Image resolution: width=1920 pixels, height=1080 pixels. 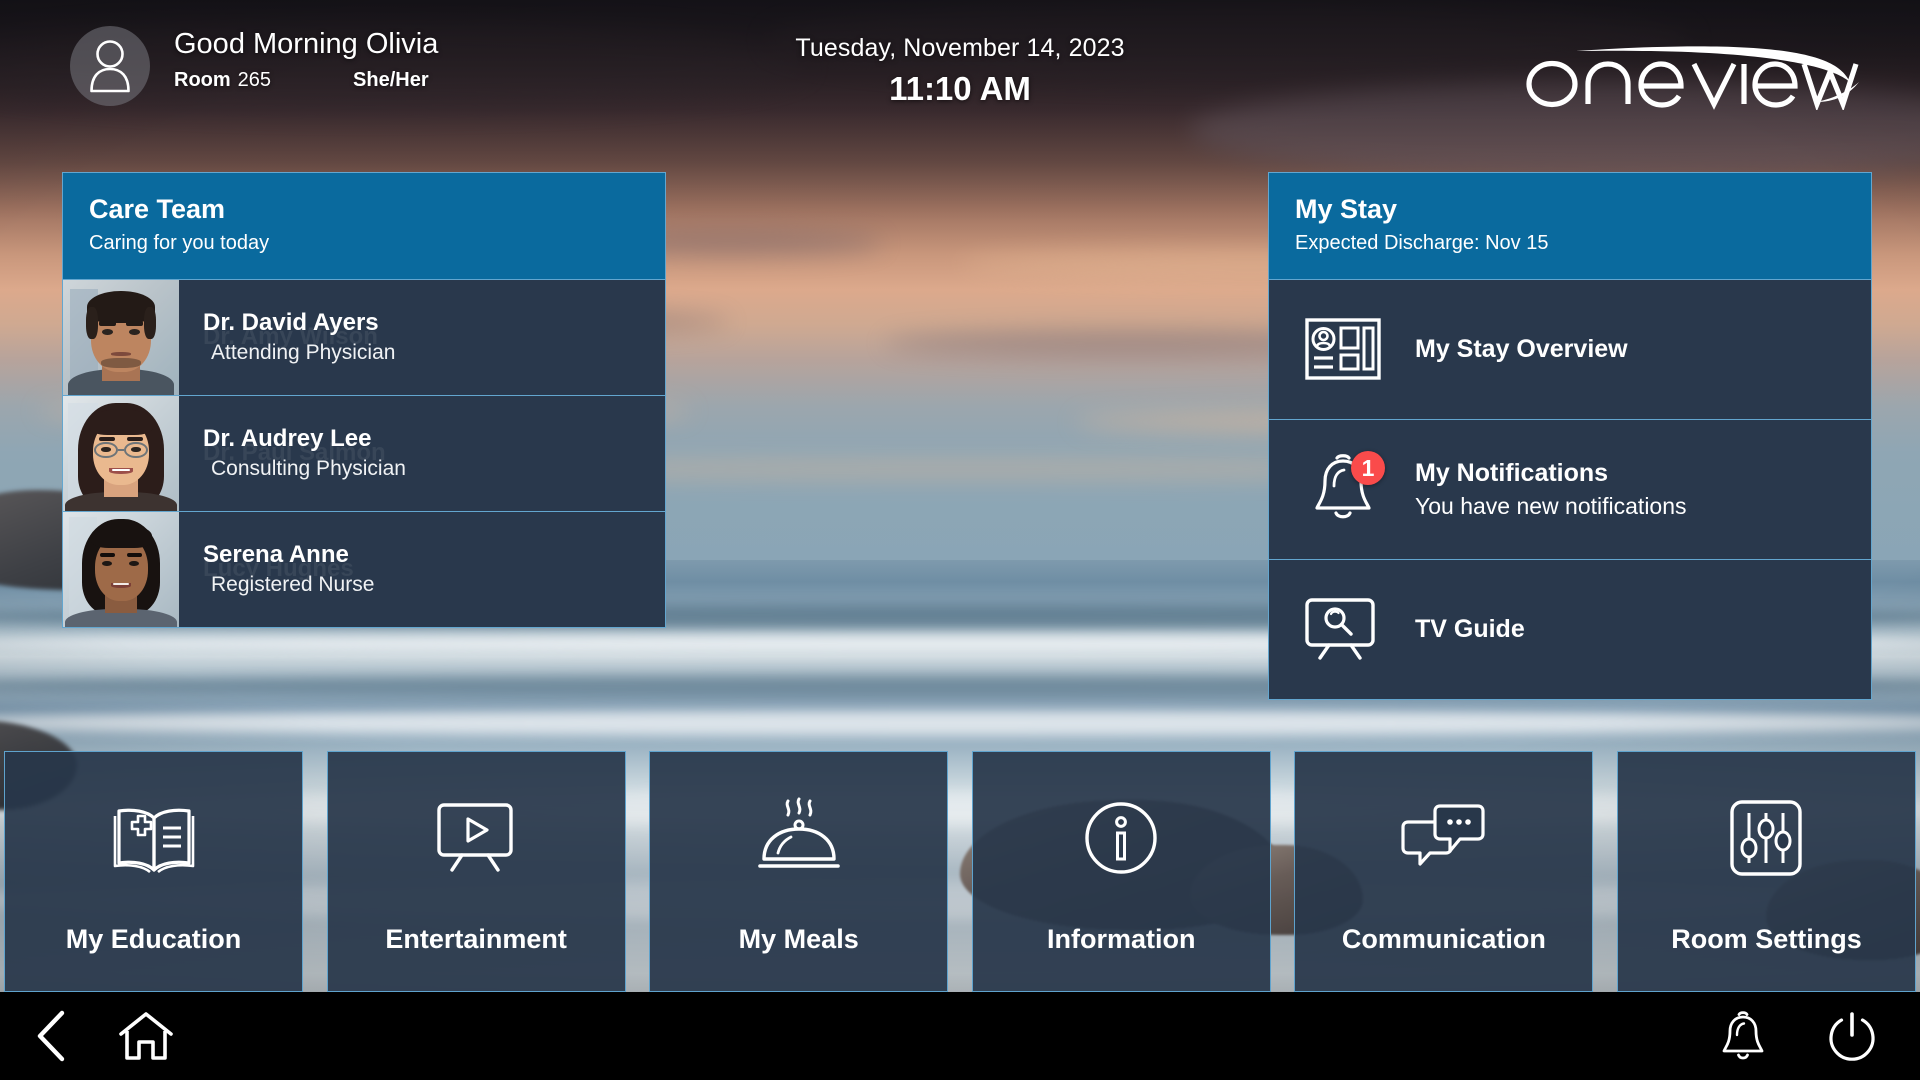 What do you see at coordinates (1422, 242) in the screenshot?
I see `my-stay-subtitle: Expected Discharge: Nov 15` at bounding box center [1422, 242].